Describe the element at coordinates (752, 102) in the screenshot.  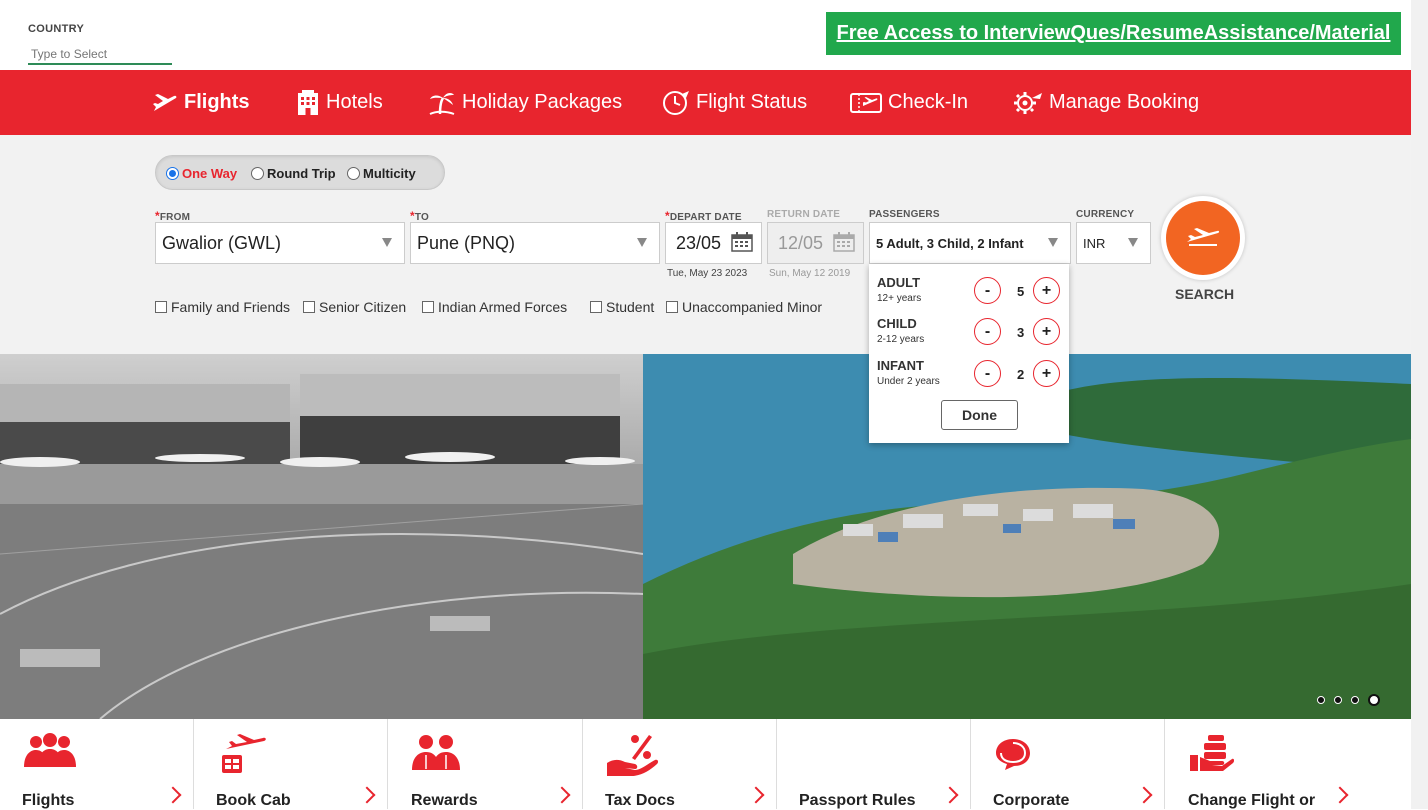
I see `nav-label: Flight Status` at that location.